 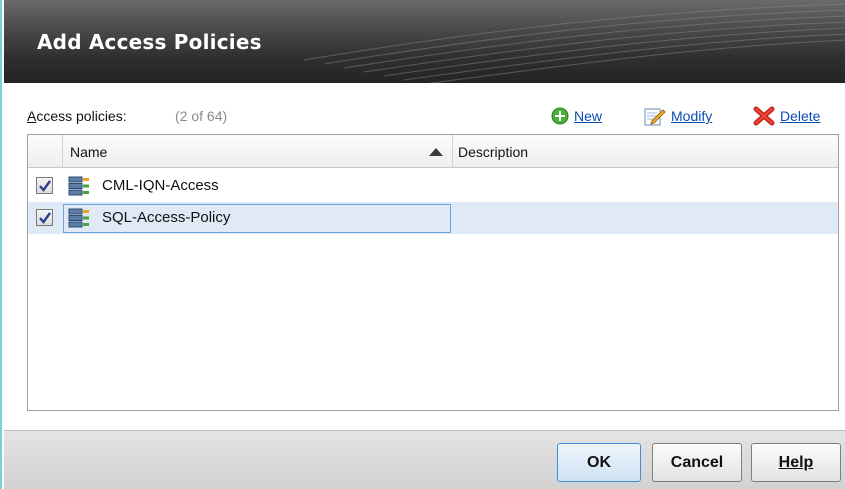 What do you see at coordinates (645, 151) in the screenshot?
I see `description-column-header: Description` at bounding box center [645, 151].